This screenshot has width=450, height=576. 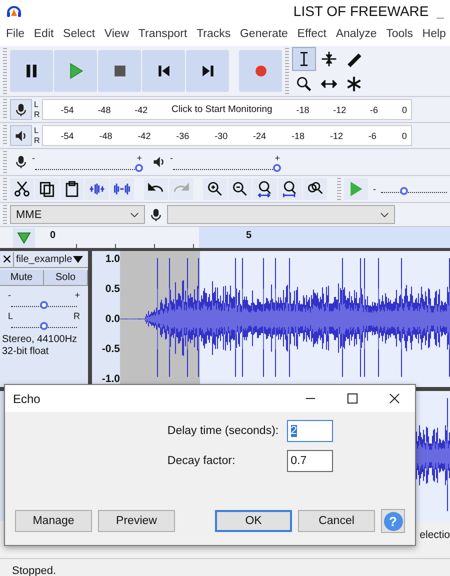 What do you see at coordinates (78, 259) in the screenshot?
I see `dropdown-arrow-icon` at bounding box center [78, 259].